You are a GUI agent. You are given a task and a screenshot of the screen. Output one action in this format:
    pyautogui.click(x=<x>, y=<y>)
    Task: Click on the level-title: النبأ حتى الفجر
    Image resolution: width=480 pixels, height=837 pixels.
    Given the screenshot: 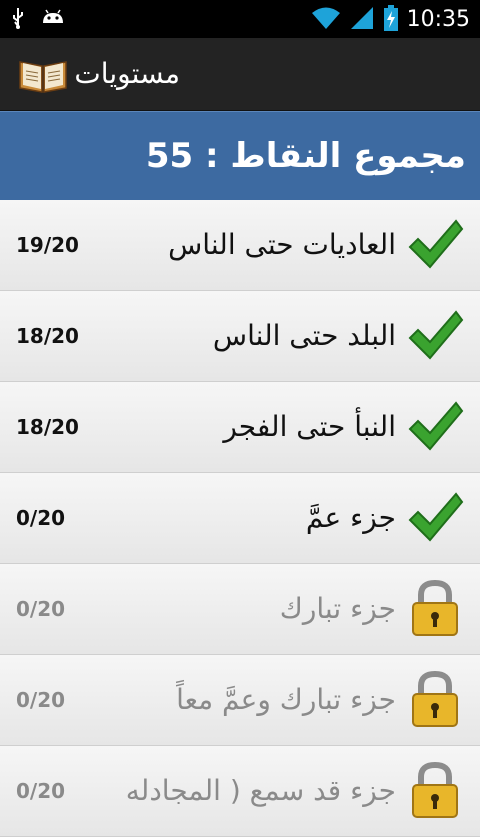 What is the action you would take?
    pyautogui.click(x=309, y=426)
    